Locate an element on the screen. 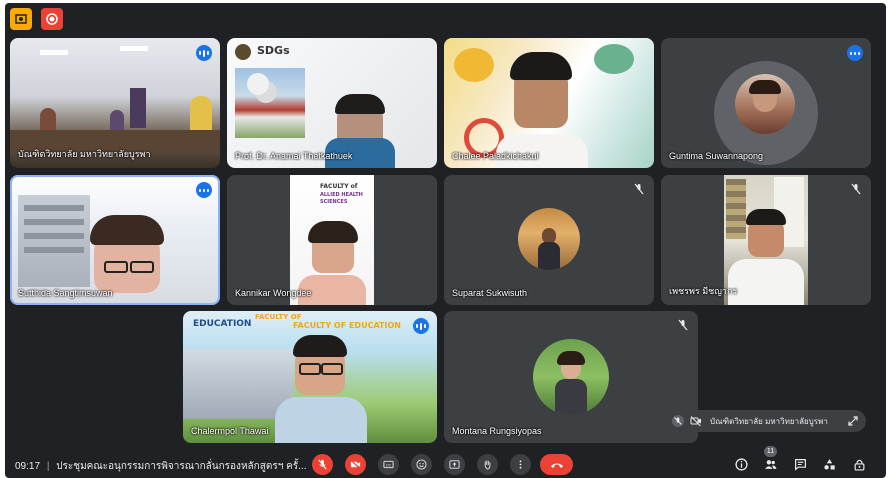 The image size is (892, 478). participant-name: Montana Rungsiyopas is located at coordinates (497, 431).